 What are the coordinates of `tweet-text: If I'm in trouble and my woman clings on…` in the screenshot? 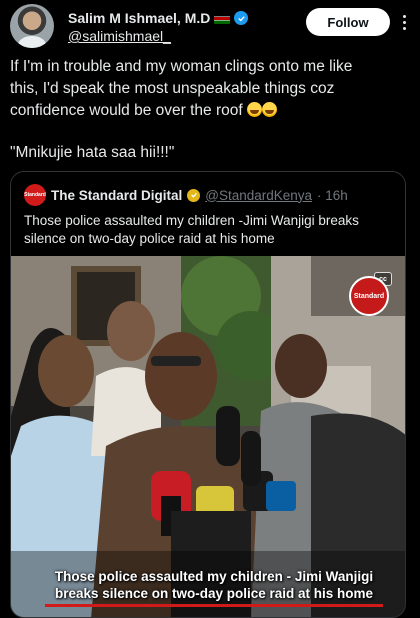 It's located at (200, 89).